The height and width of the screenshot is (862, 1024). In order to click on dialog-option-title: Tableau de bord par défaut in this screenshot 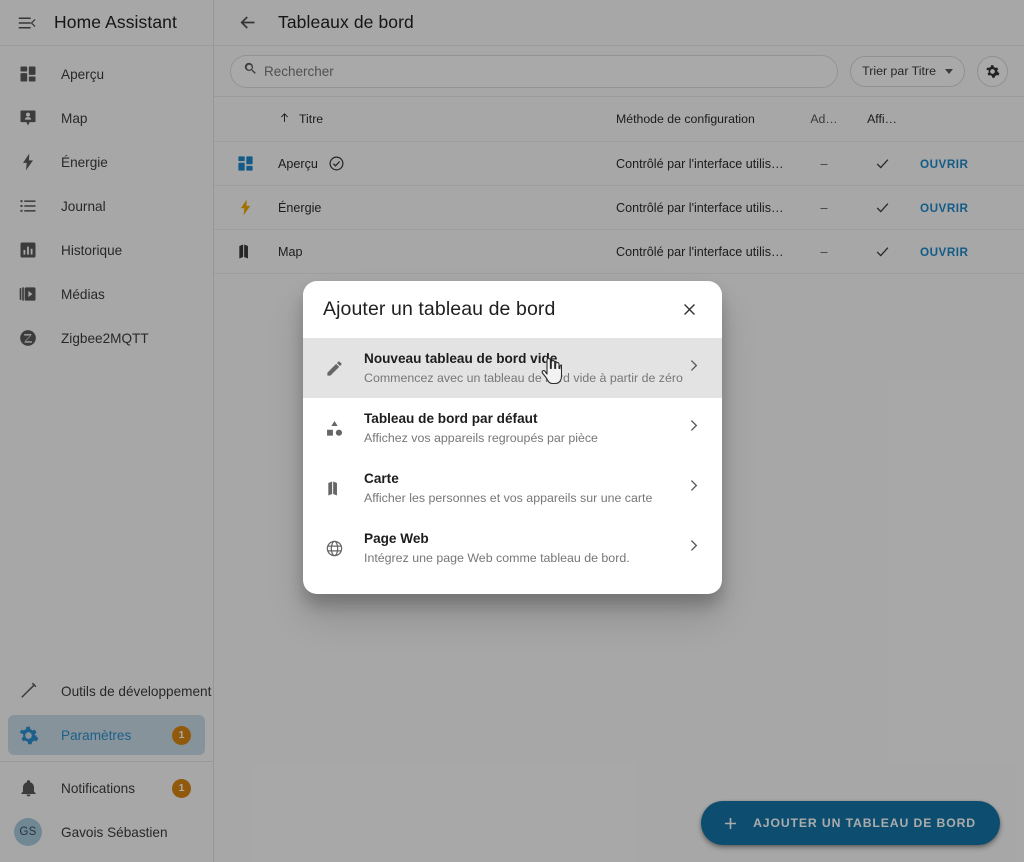, I will do `click(451, 418)`.